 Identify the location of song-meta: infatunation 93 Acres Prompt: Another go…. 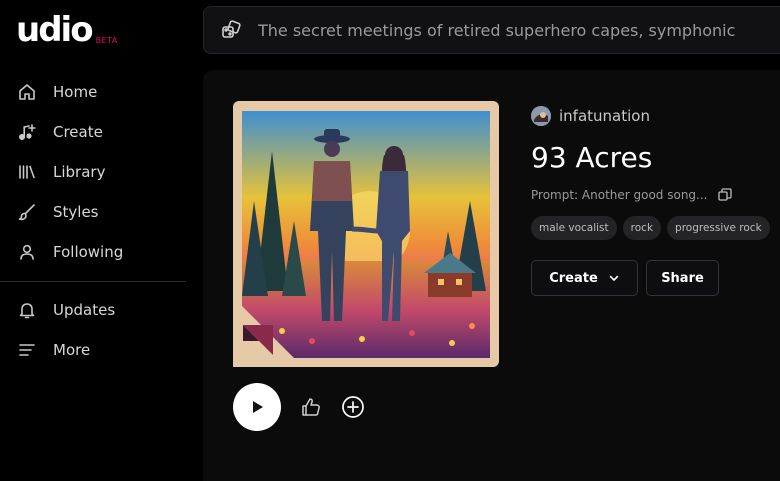
(655, 200).